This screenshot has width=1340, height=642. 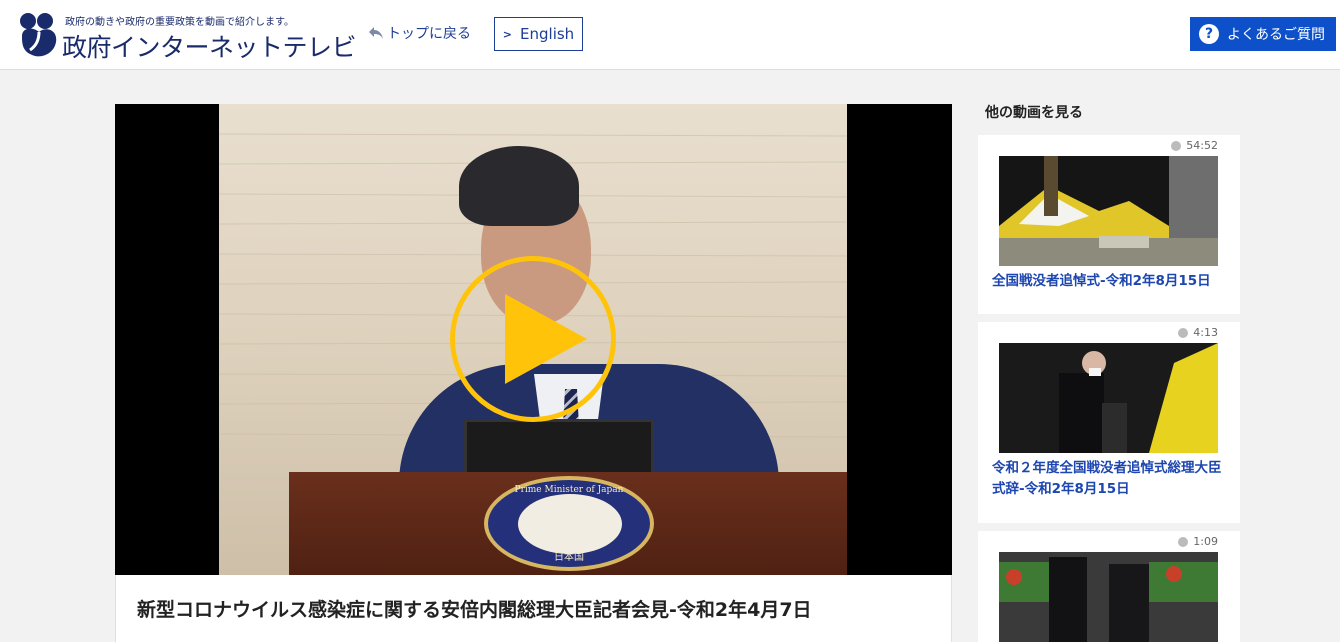 What do you see at coordinates (1101, 281) in the screenshot?
I see `related-video-title: 全国戦没者追悼式-令和2年8月15日` at bounding box center [1101, 281].